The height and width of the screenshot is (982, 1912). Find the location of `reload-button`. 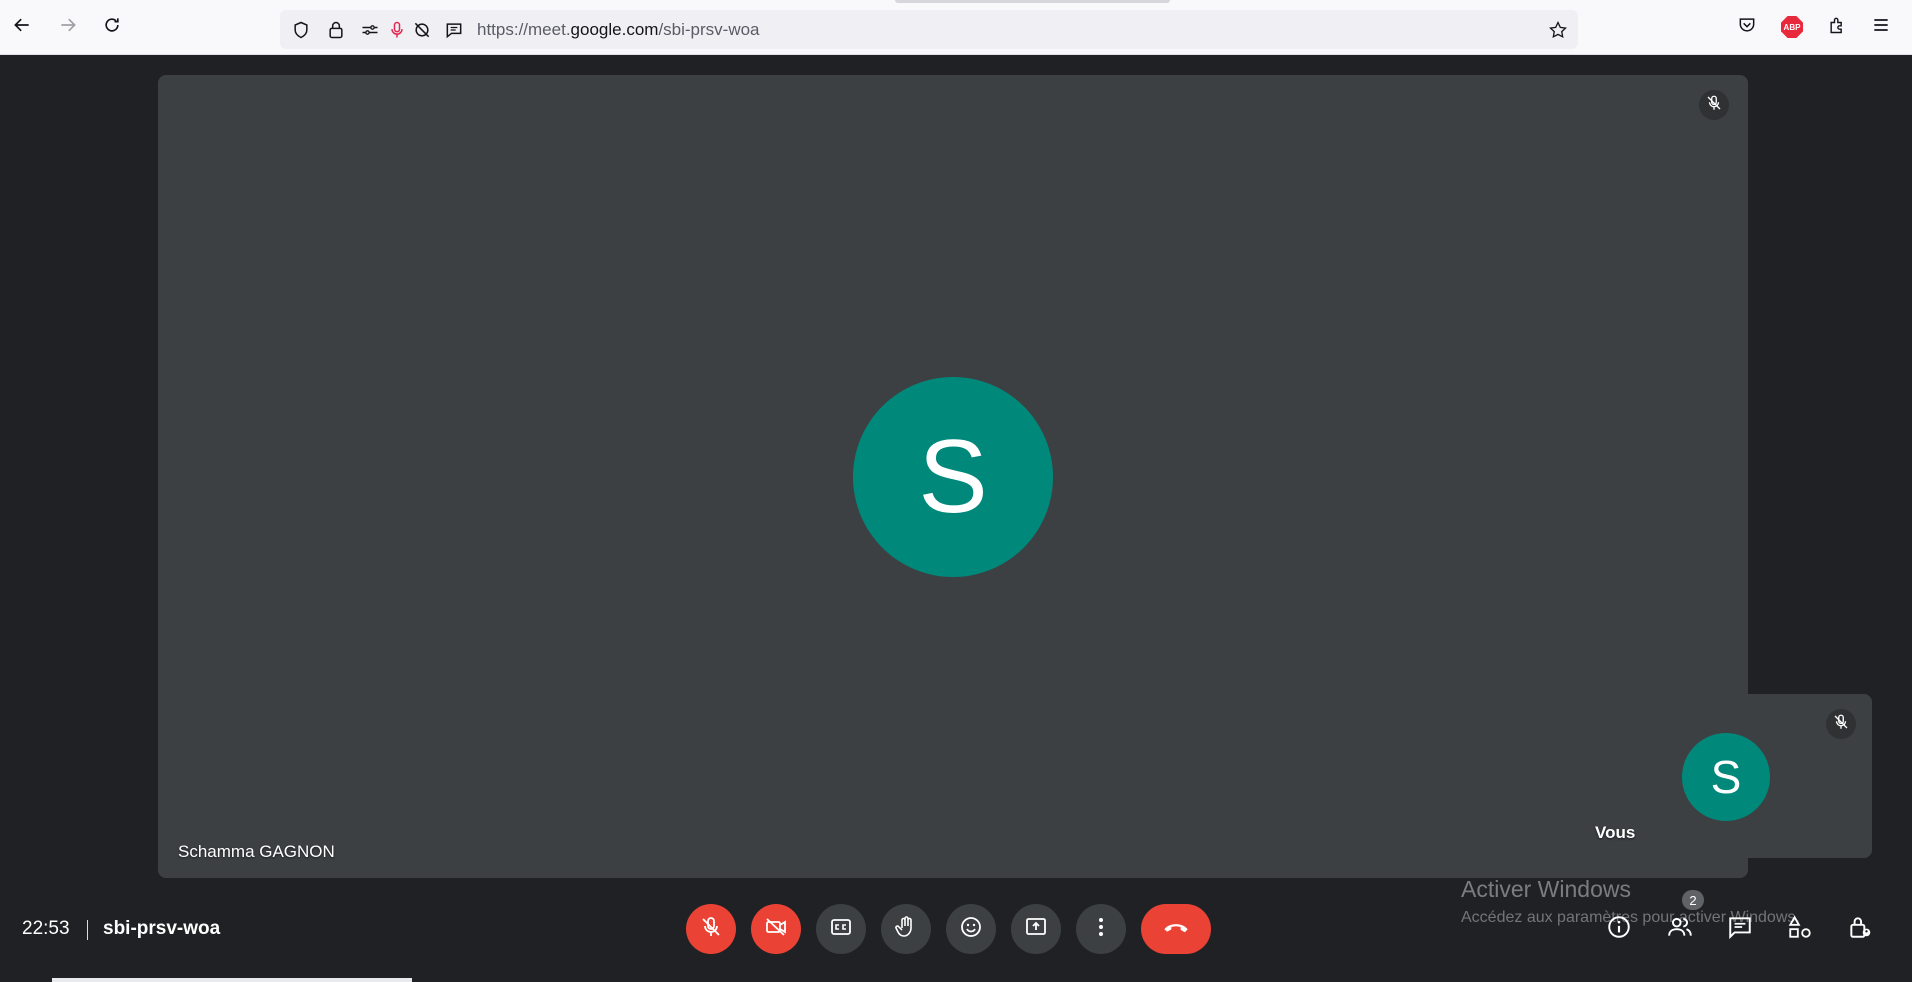

reload-button is located at coordinates (112, 27).